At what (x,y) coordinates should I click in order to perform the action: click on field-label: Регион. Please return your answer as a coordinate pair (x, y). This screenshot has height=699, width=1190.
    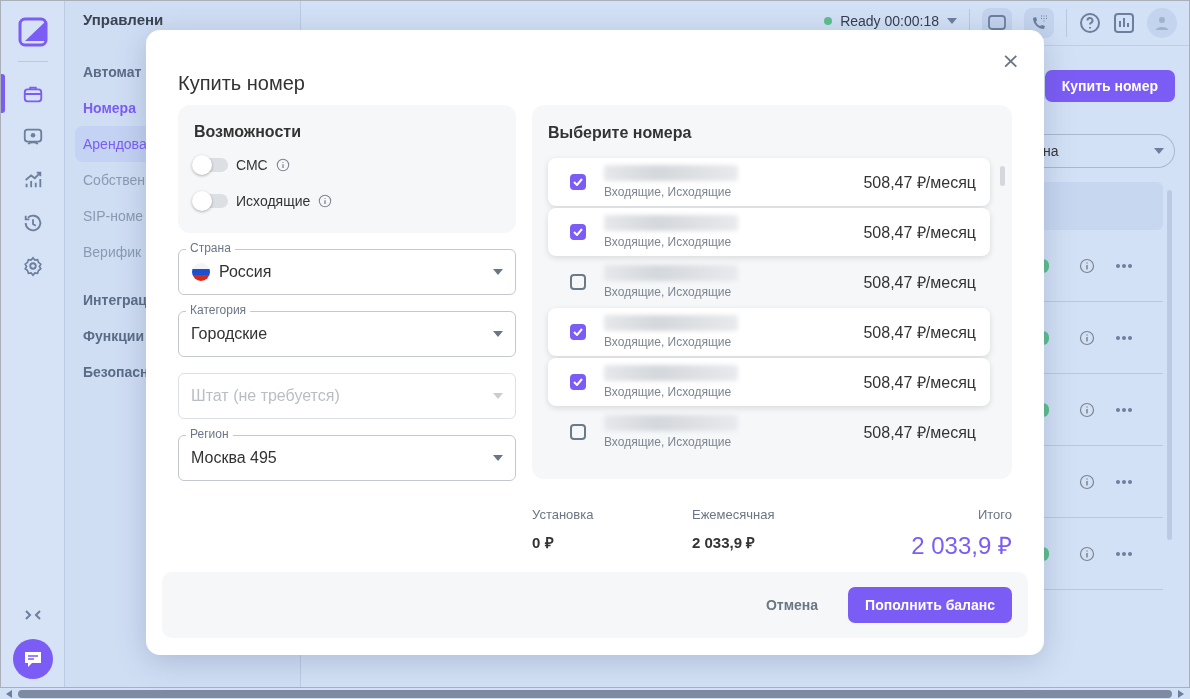
    Looking at the image, I should click on (209, 434).